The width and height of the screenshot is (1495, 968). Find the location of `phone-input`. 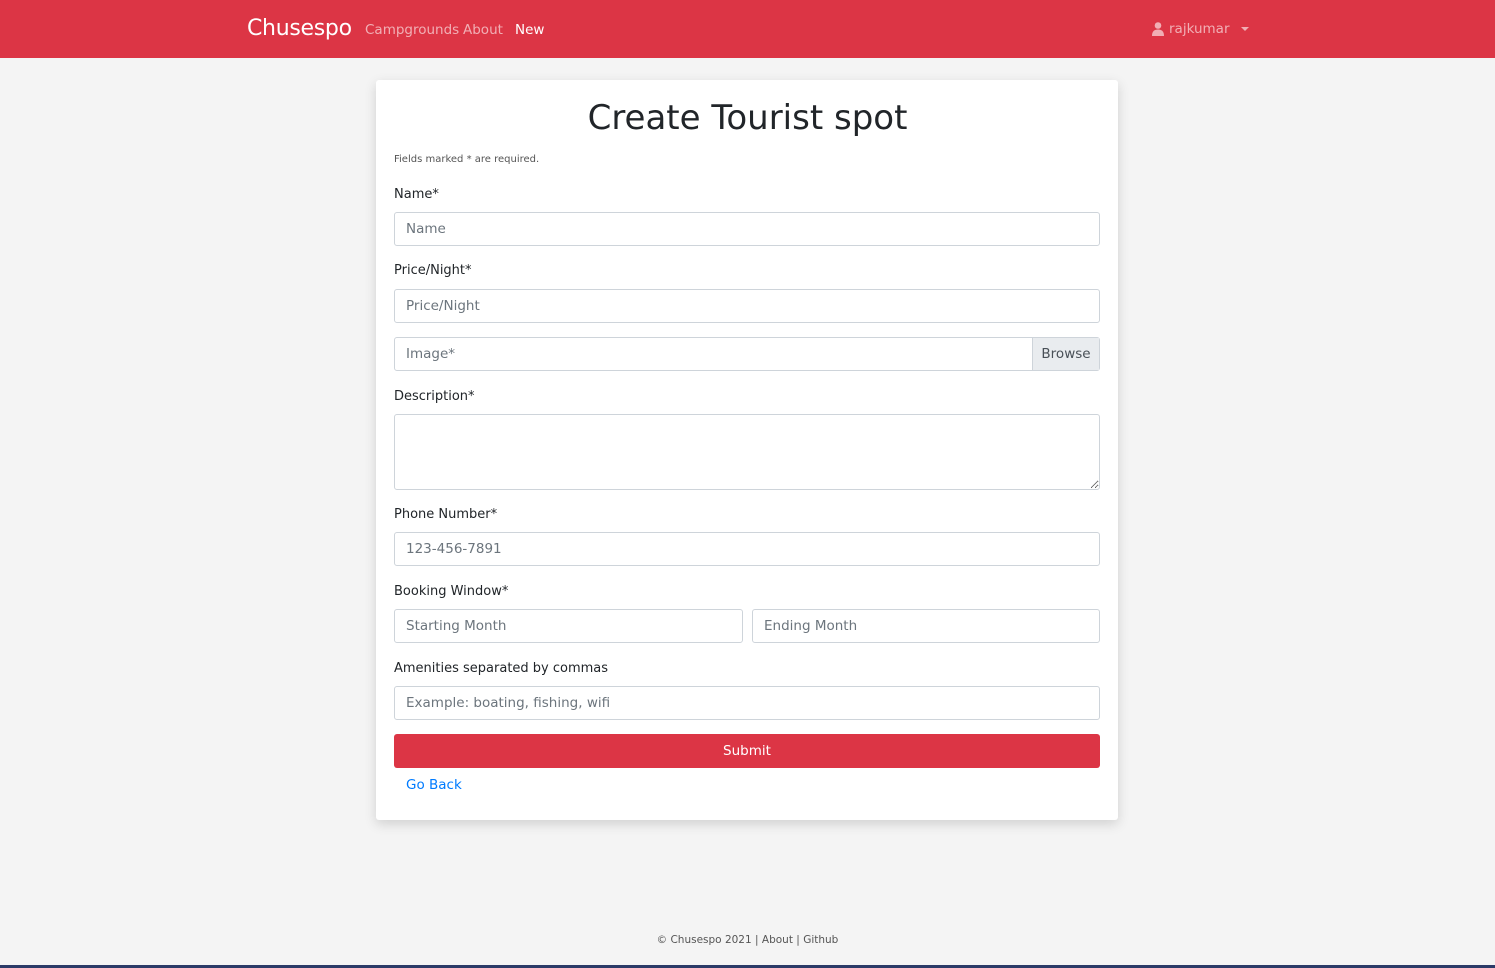

phone-input is located at coordinates (747, 549).